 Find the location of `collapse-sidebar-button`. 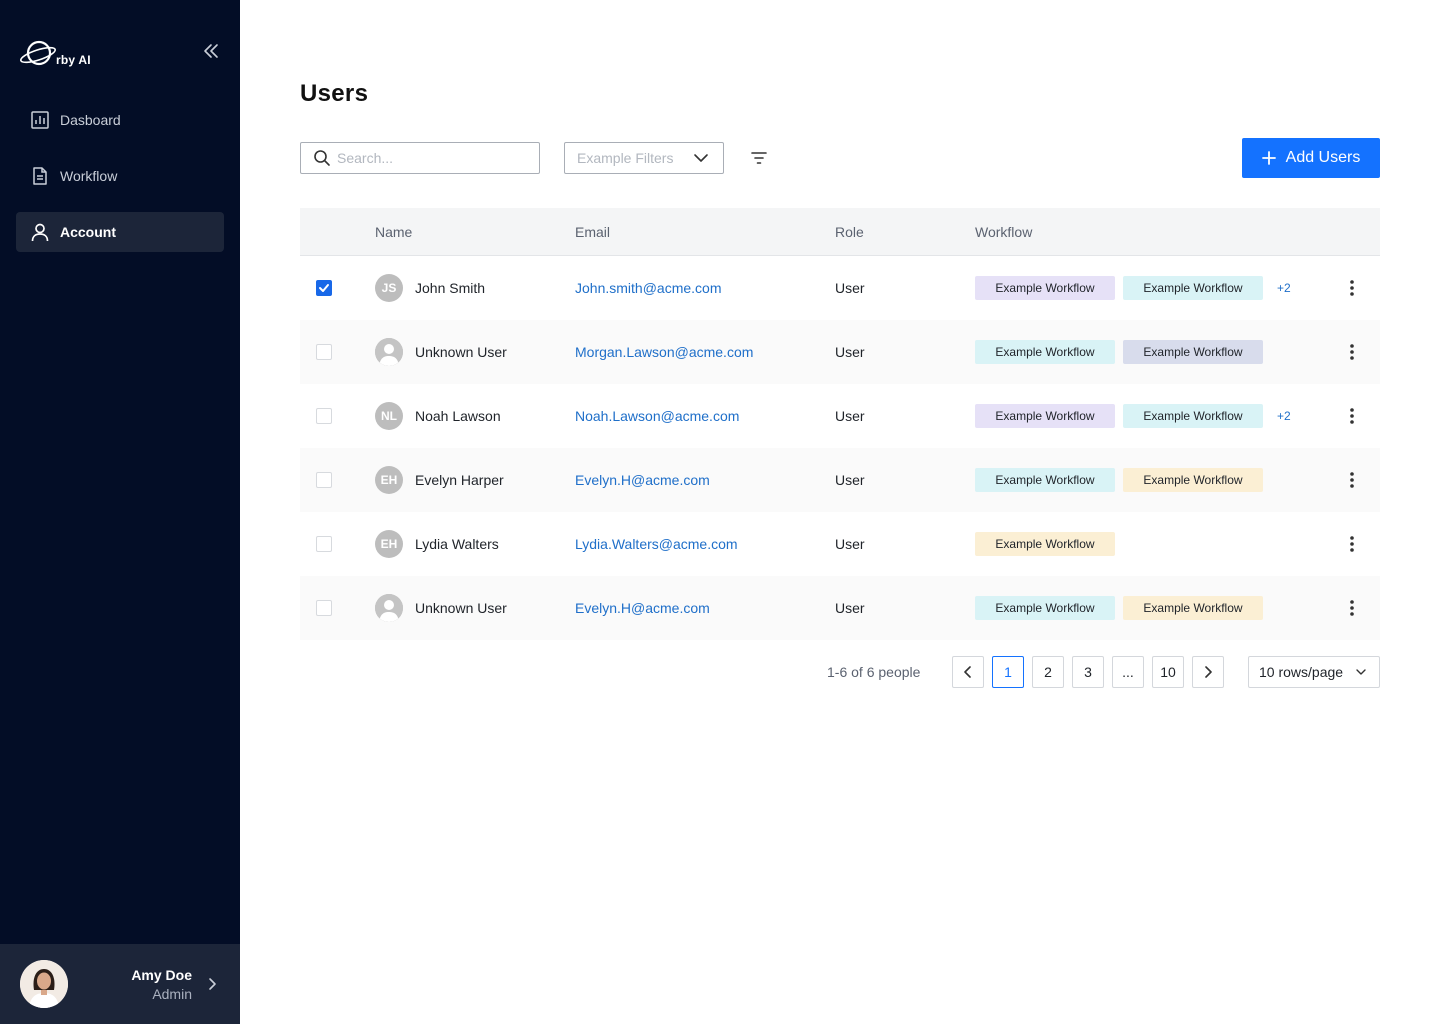

collapse-sidebar-button is located at coordinates (211, 51).